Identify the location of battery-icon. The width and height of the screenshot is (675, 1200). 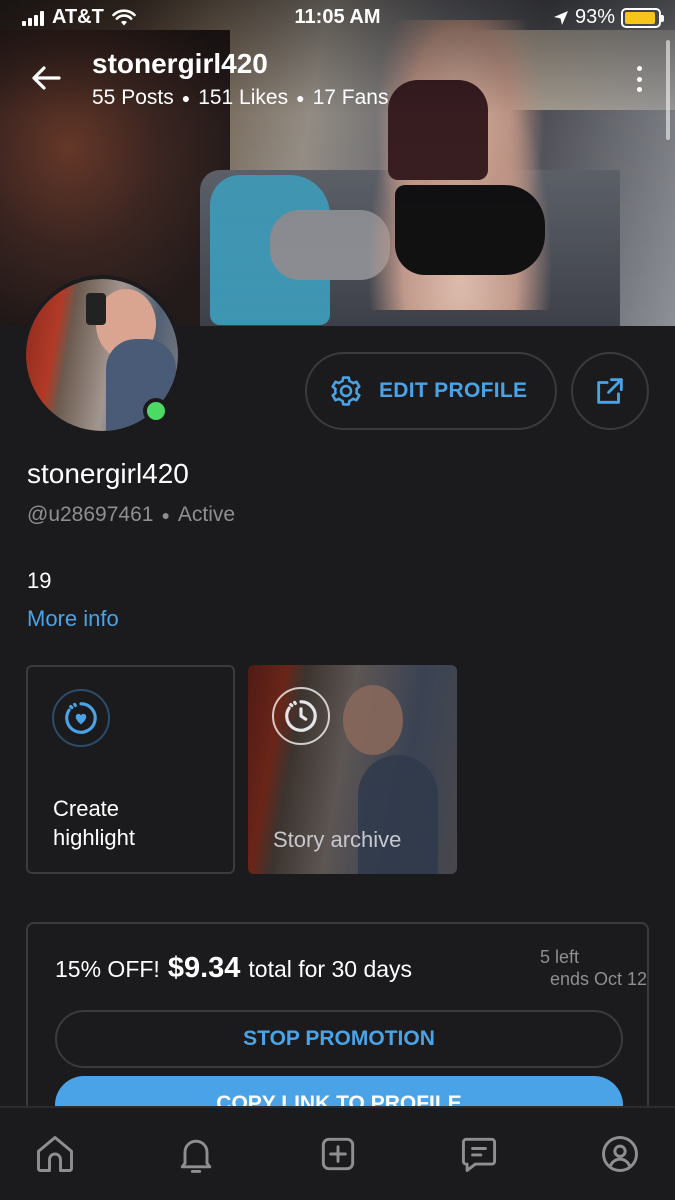
(642, 17).